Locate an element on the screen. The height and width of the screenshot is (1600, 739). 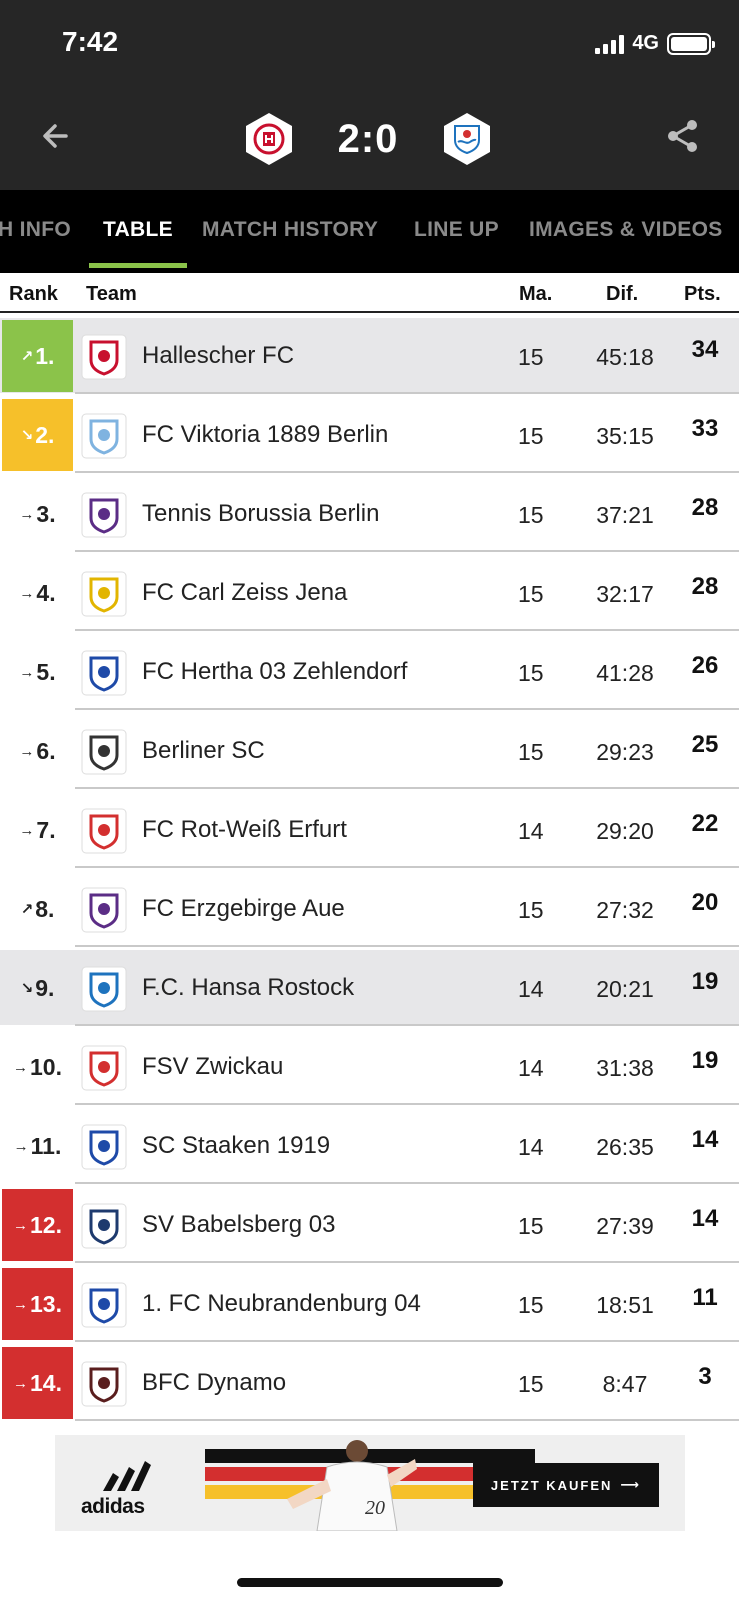
team-name: Tennis Borussia Berlin is located at coordinates (260, 514).